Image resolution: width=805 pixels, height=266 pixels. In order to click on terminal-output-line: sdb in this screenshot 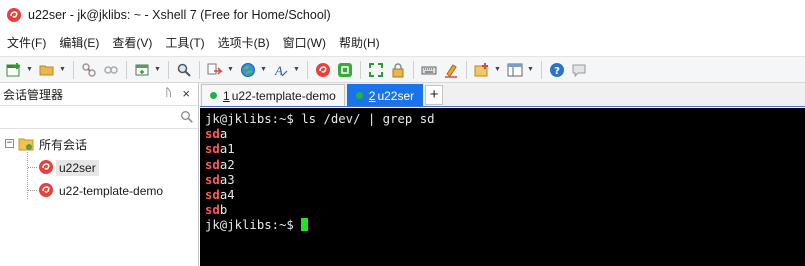, I will do `click(502, 210)`.